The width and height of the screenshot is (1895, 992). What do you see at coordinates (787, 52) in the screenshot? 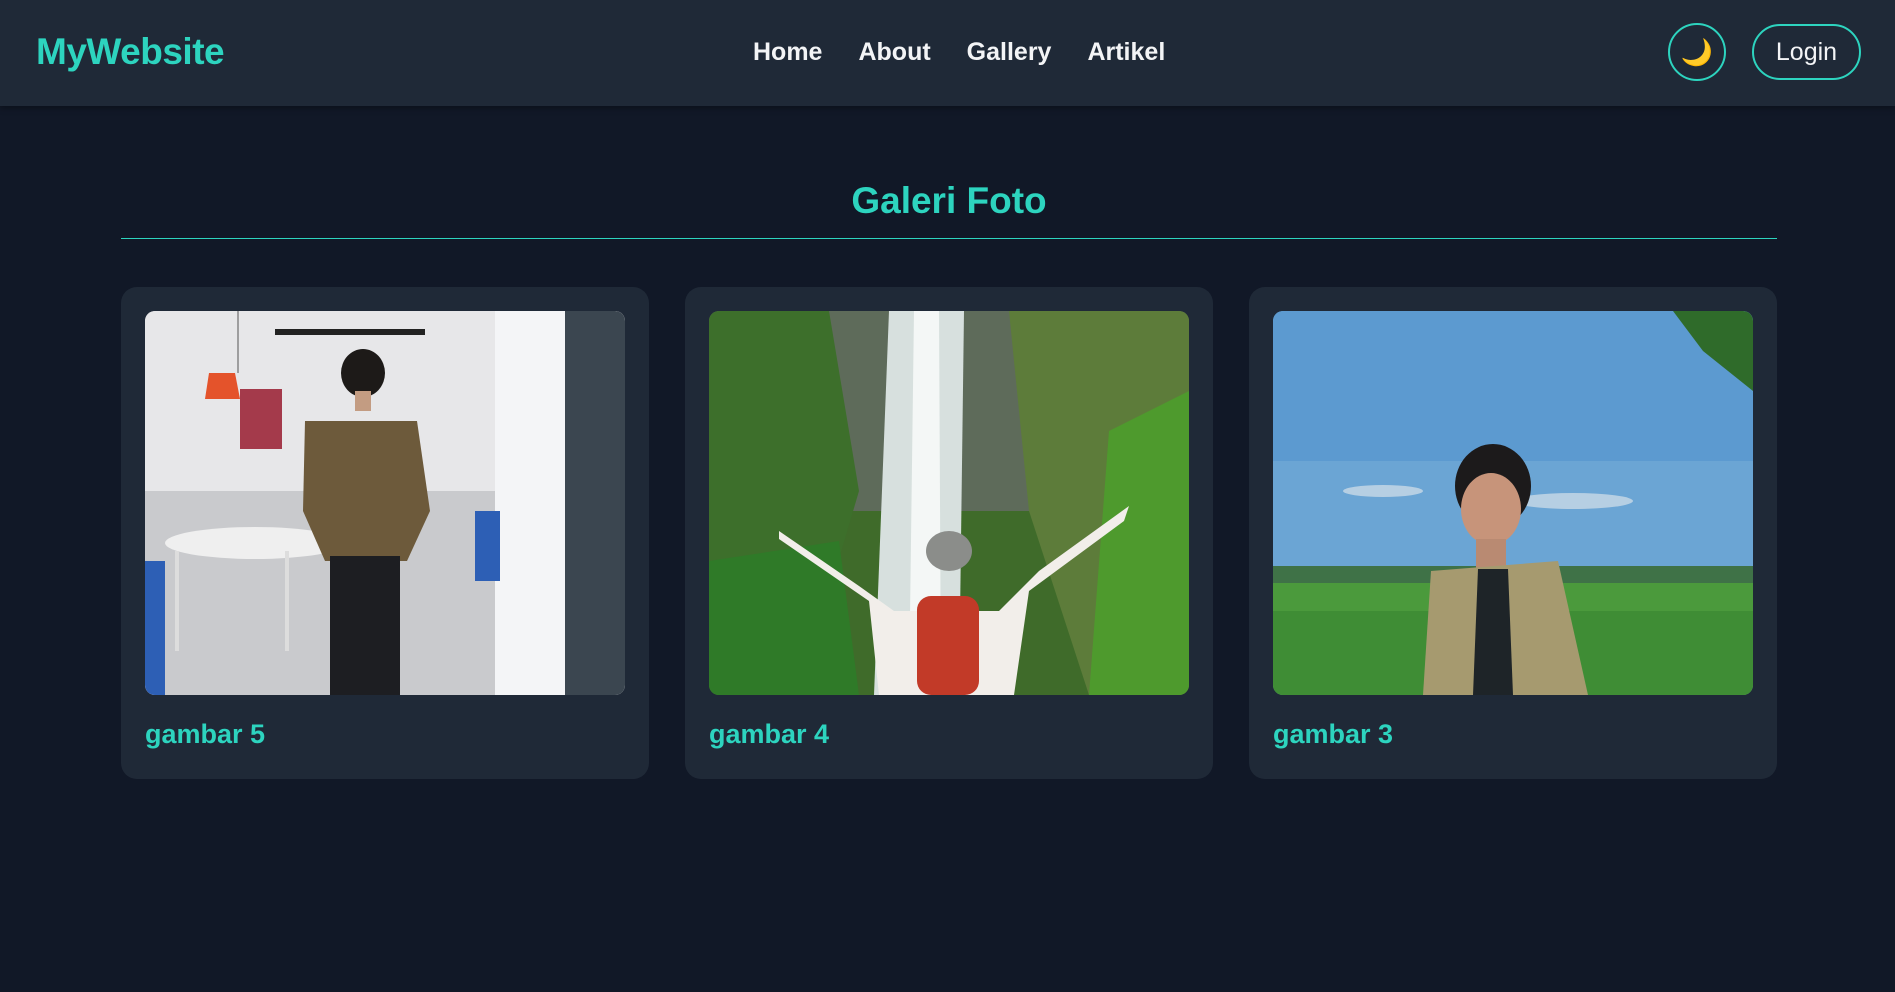
I see `nav-home: Home` at bounding box center [787, 52].